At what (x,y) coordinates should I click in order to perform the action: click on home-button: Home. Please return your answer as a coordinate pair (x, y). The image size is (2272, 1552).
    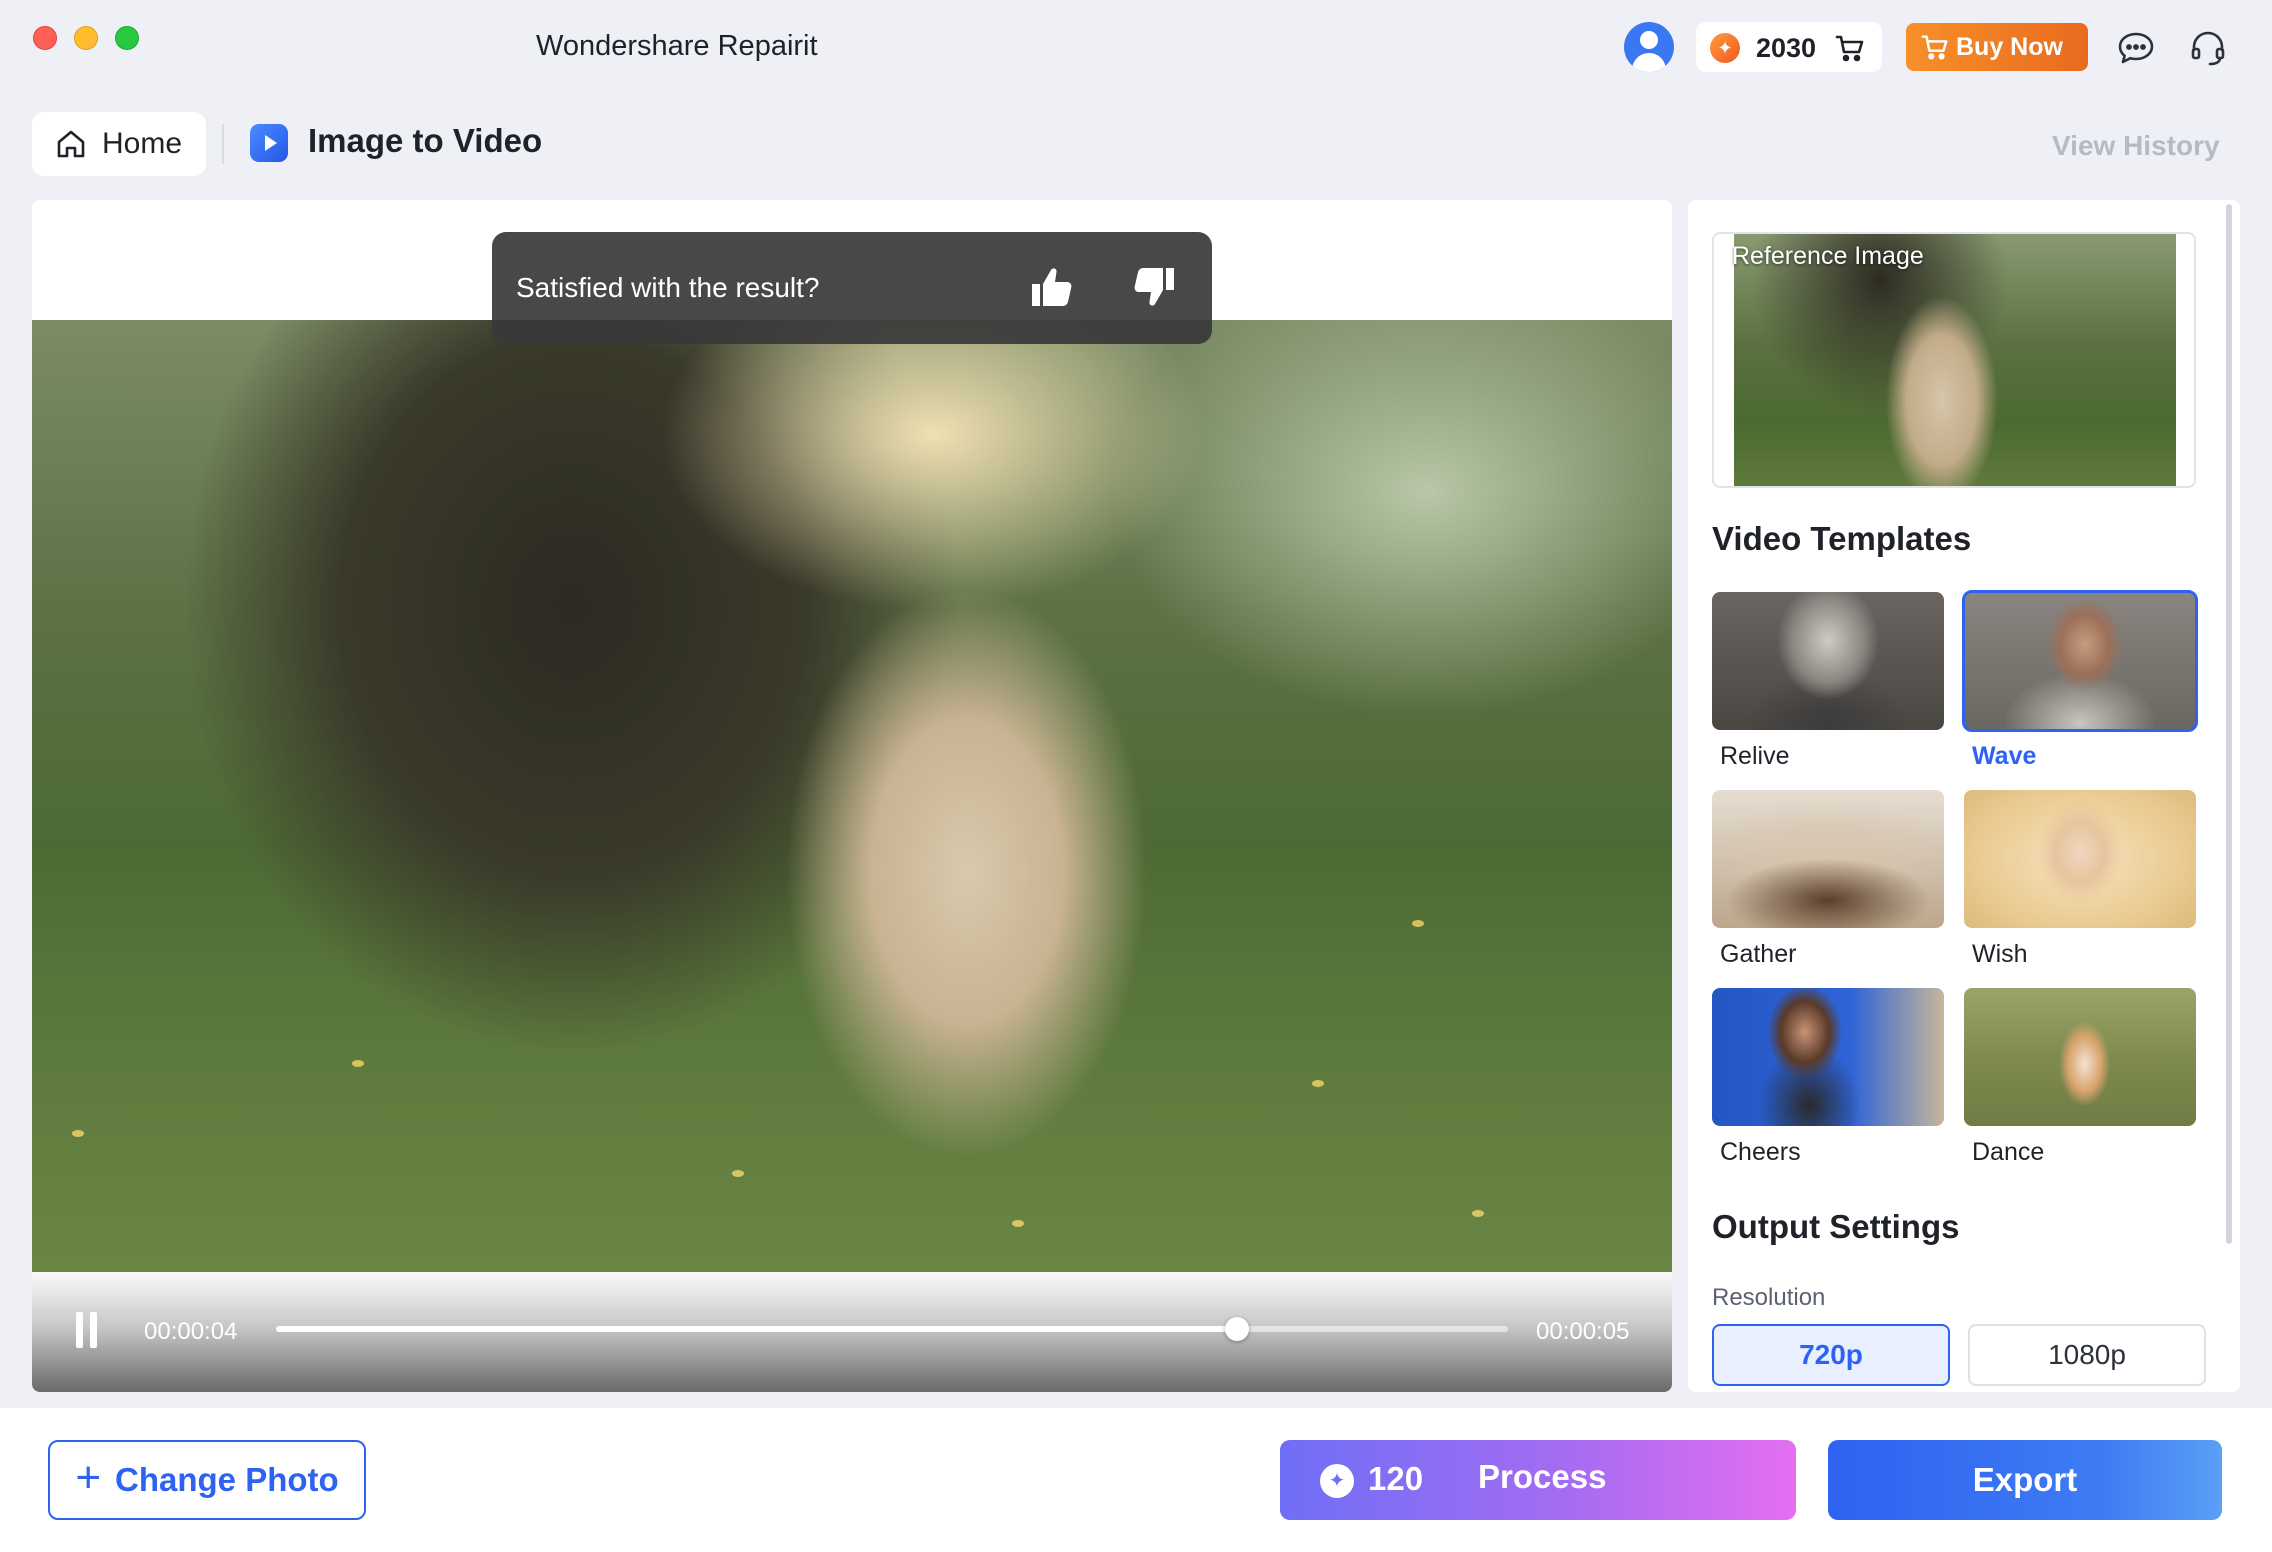
    Looking at the image, I should click on (119, 144).